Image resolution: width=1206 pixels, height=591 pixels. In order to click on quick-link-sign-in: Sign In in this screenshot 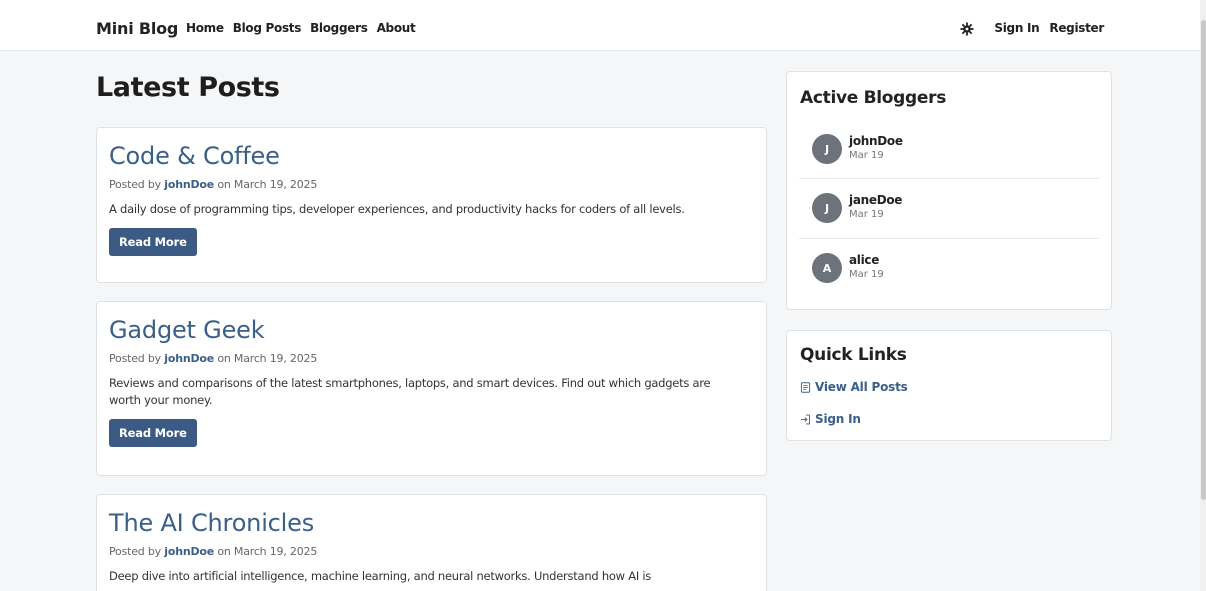, I will do `click(830, 419)`.